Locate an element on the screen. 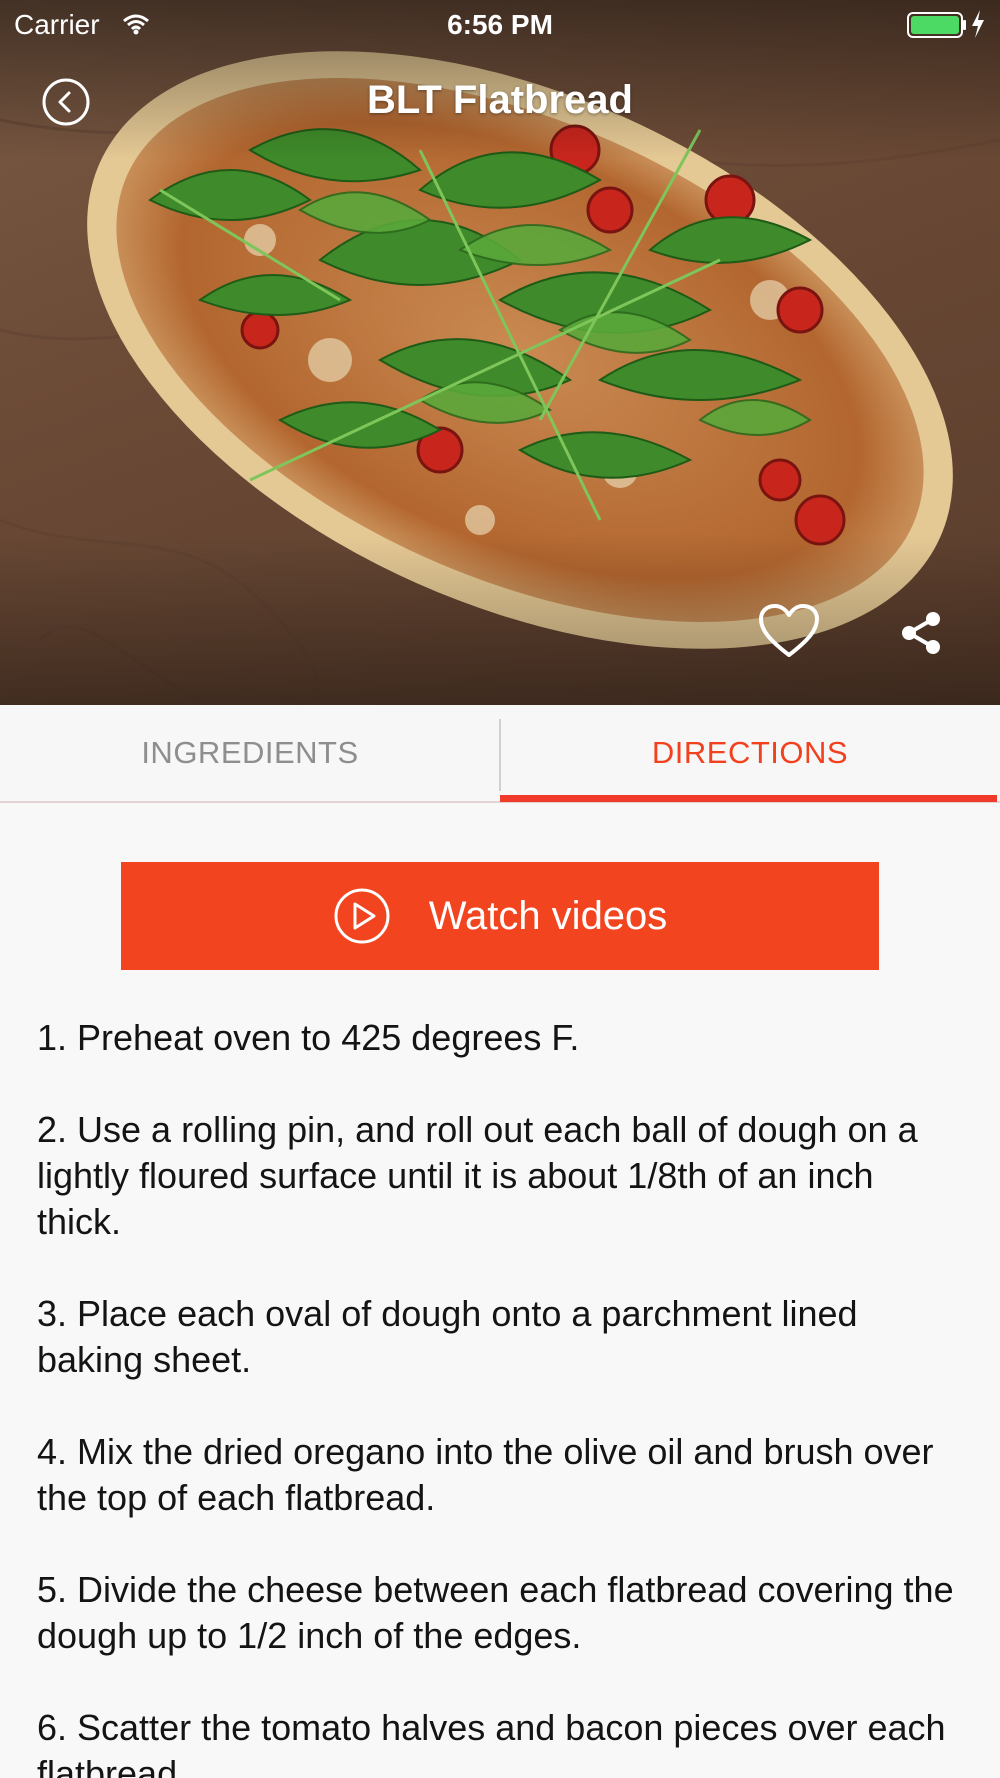  favorite-button is located at coordinates (789, 631).